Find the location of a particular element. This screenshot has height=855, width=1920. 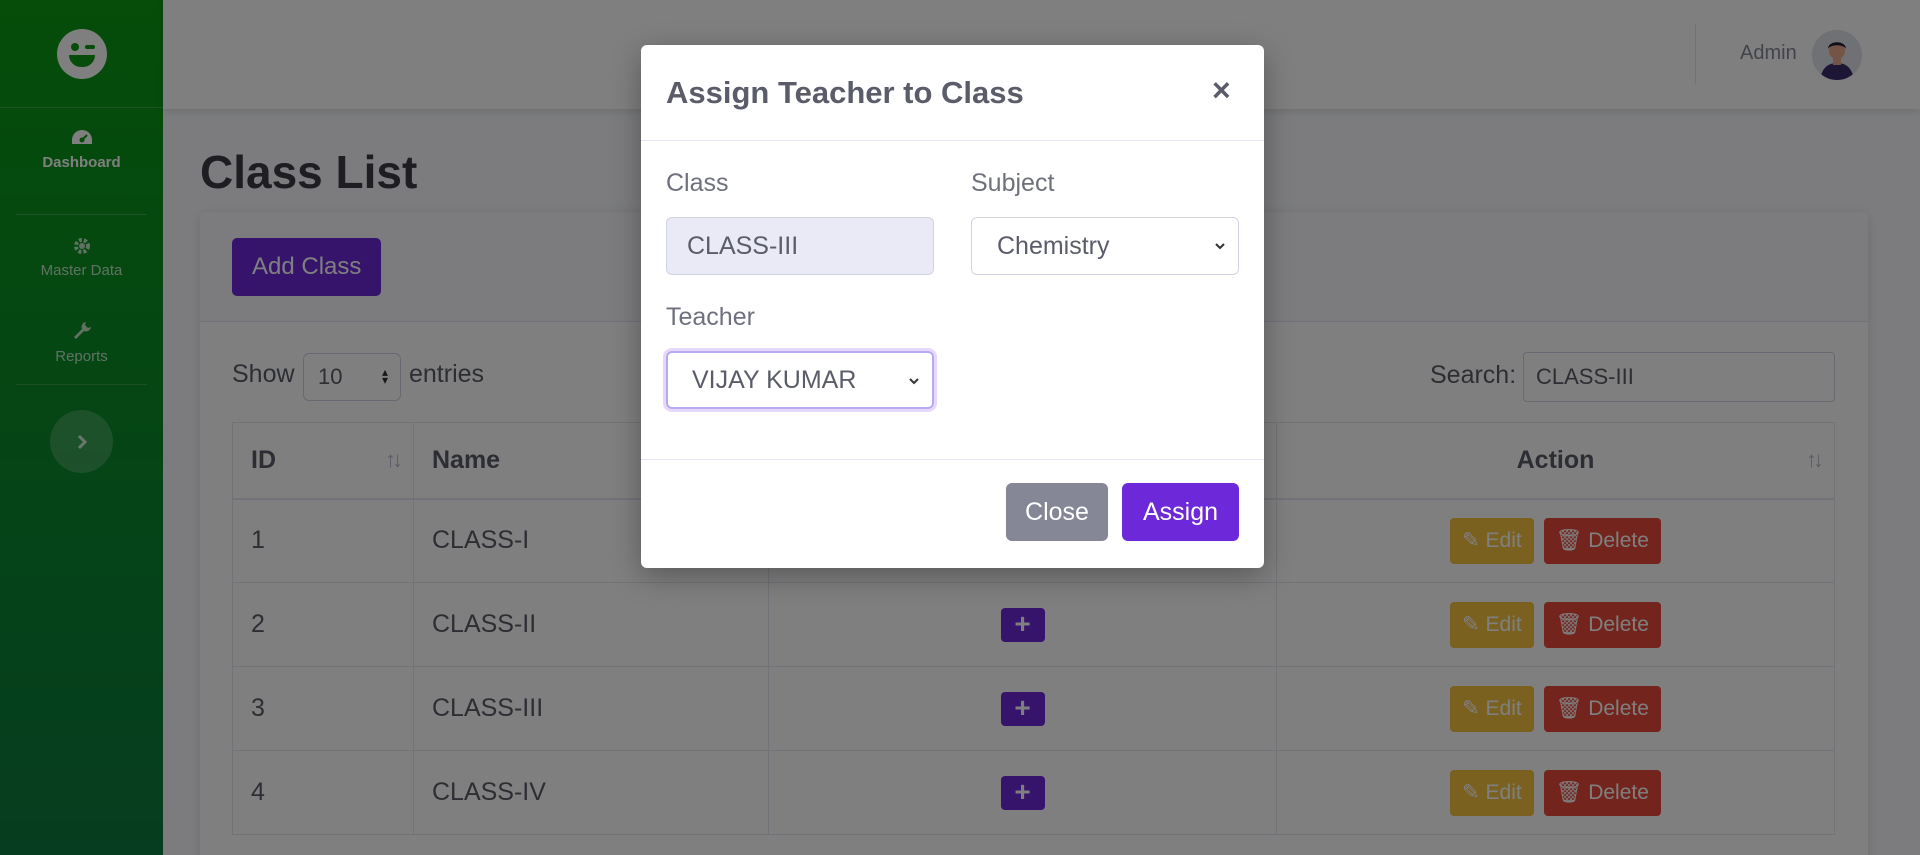

teacher-value: VIJAY KUMAR is located at coordinates (774, 379).